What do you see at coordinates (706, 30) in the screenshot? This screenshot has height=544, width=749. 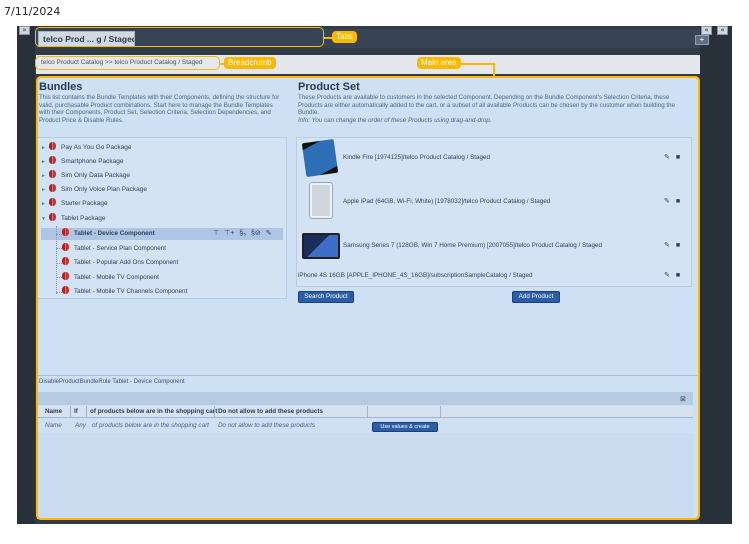 I see `collapse-right-icon: «` at bounding box center [706, 30].